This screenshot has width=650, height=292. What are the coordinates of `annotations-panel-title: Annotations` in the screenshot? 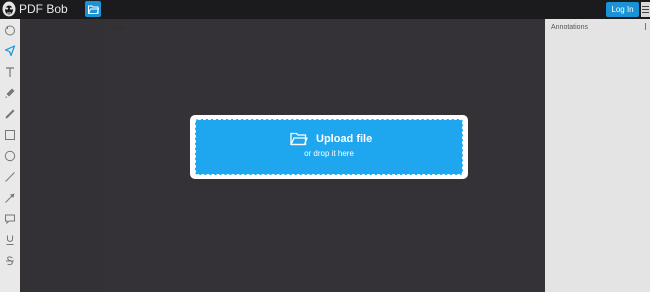 It's located at (569, 27).